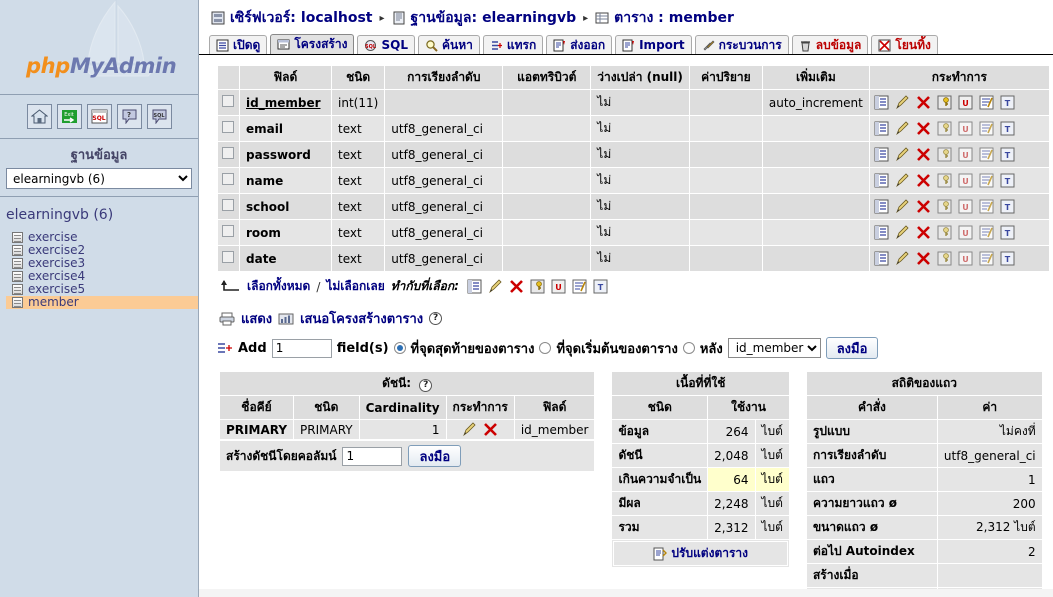 The image size is (1053, 597). I want to click on tab-import: Import, so click(653, 44).